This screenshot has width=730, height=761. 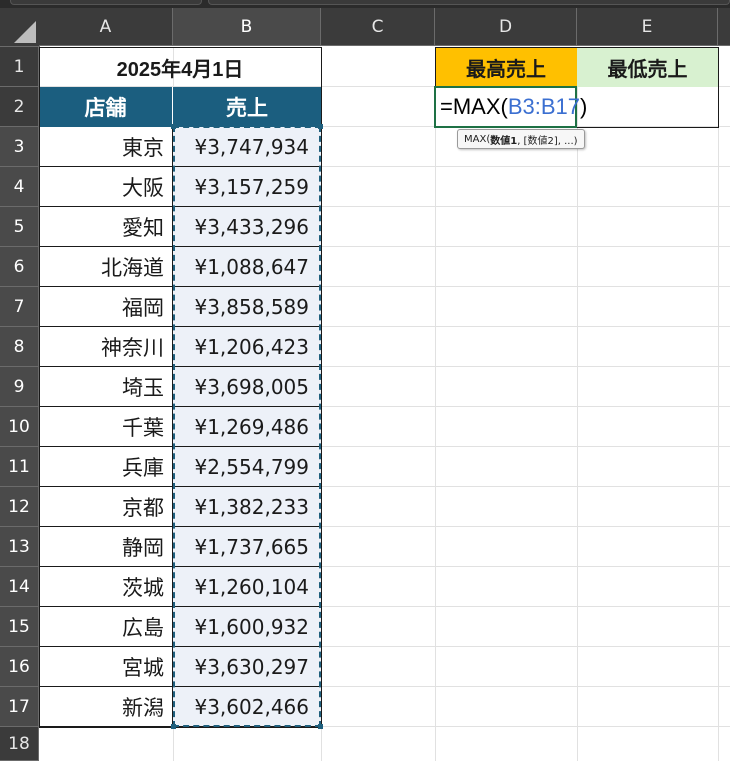 I want to click on formula-suffix: ), so click(x=584, y=106).